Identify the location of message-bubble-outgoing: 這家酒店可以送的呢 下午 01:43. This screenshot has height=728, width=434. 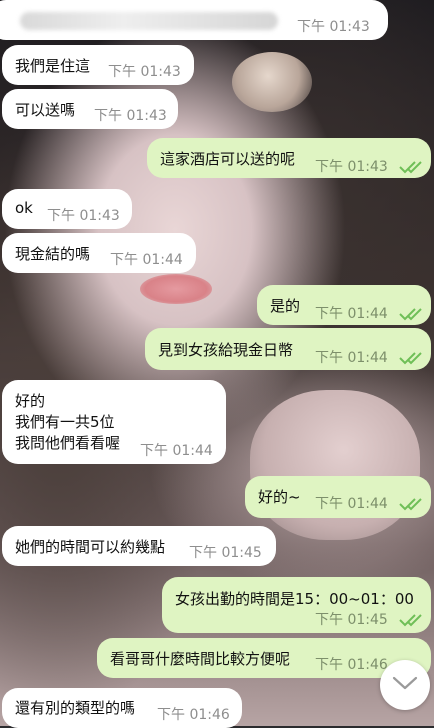
(289, 158).